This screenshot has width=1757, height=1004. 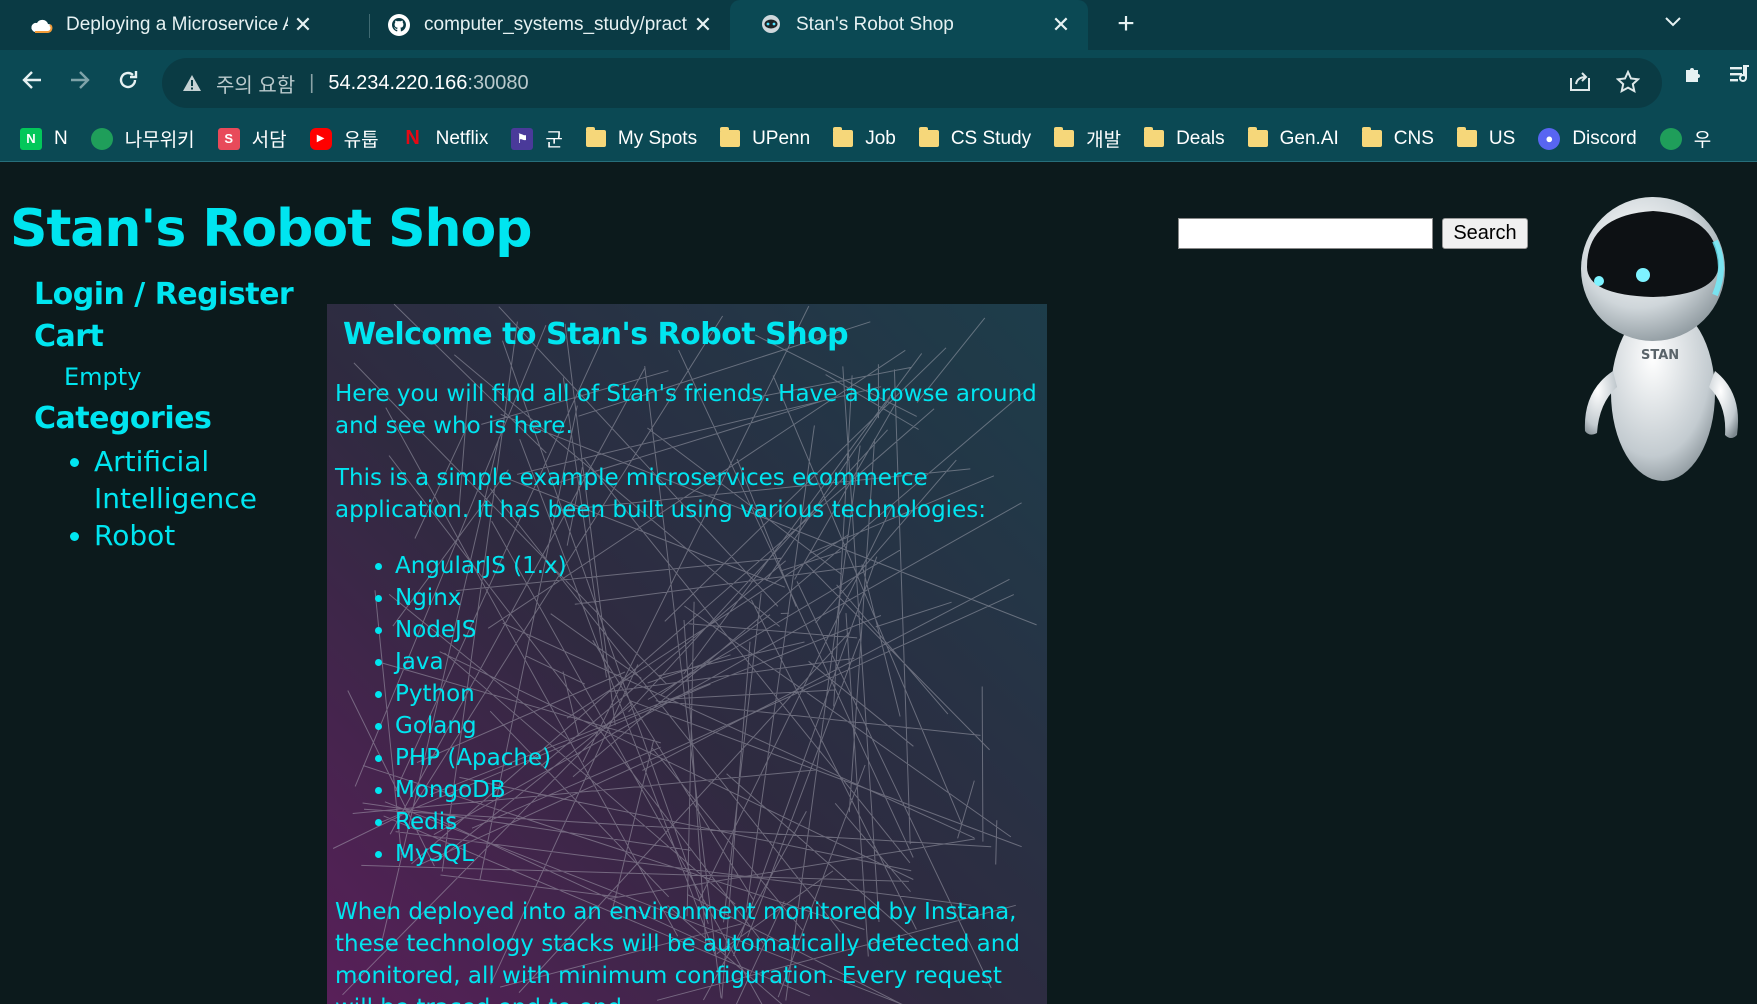 I want to click on forward-arrow-icon, so click(x=80, y=82).